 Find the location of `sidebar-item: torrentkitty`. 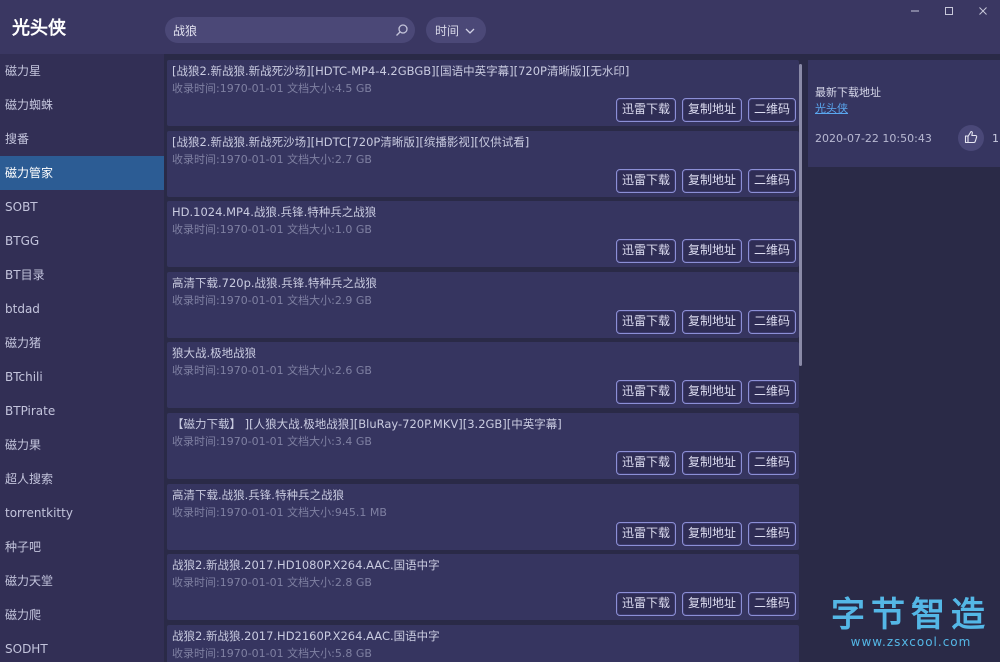

sidebar-item: torrentkitty is located at coordinates (82, 513).